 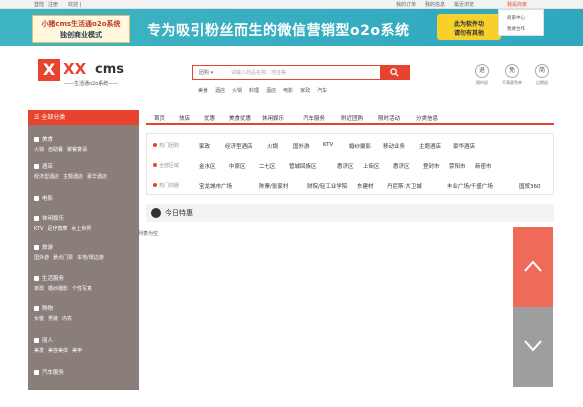 I want to click on nav-item: 快店, so click(x=184, y=118).